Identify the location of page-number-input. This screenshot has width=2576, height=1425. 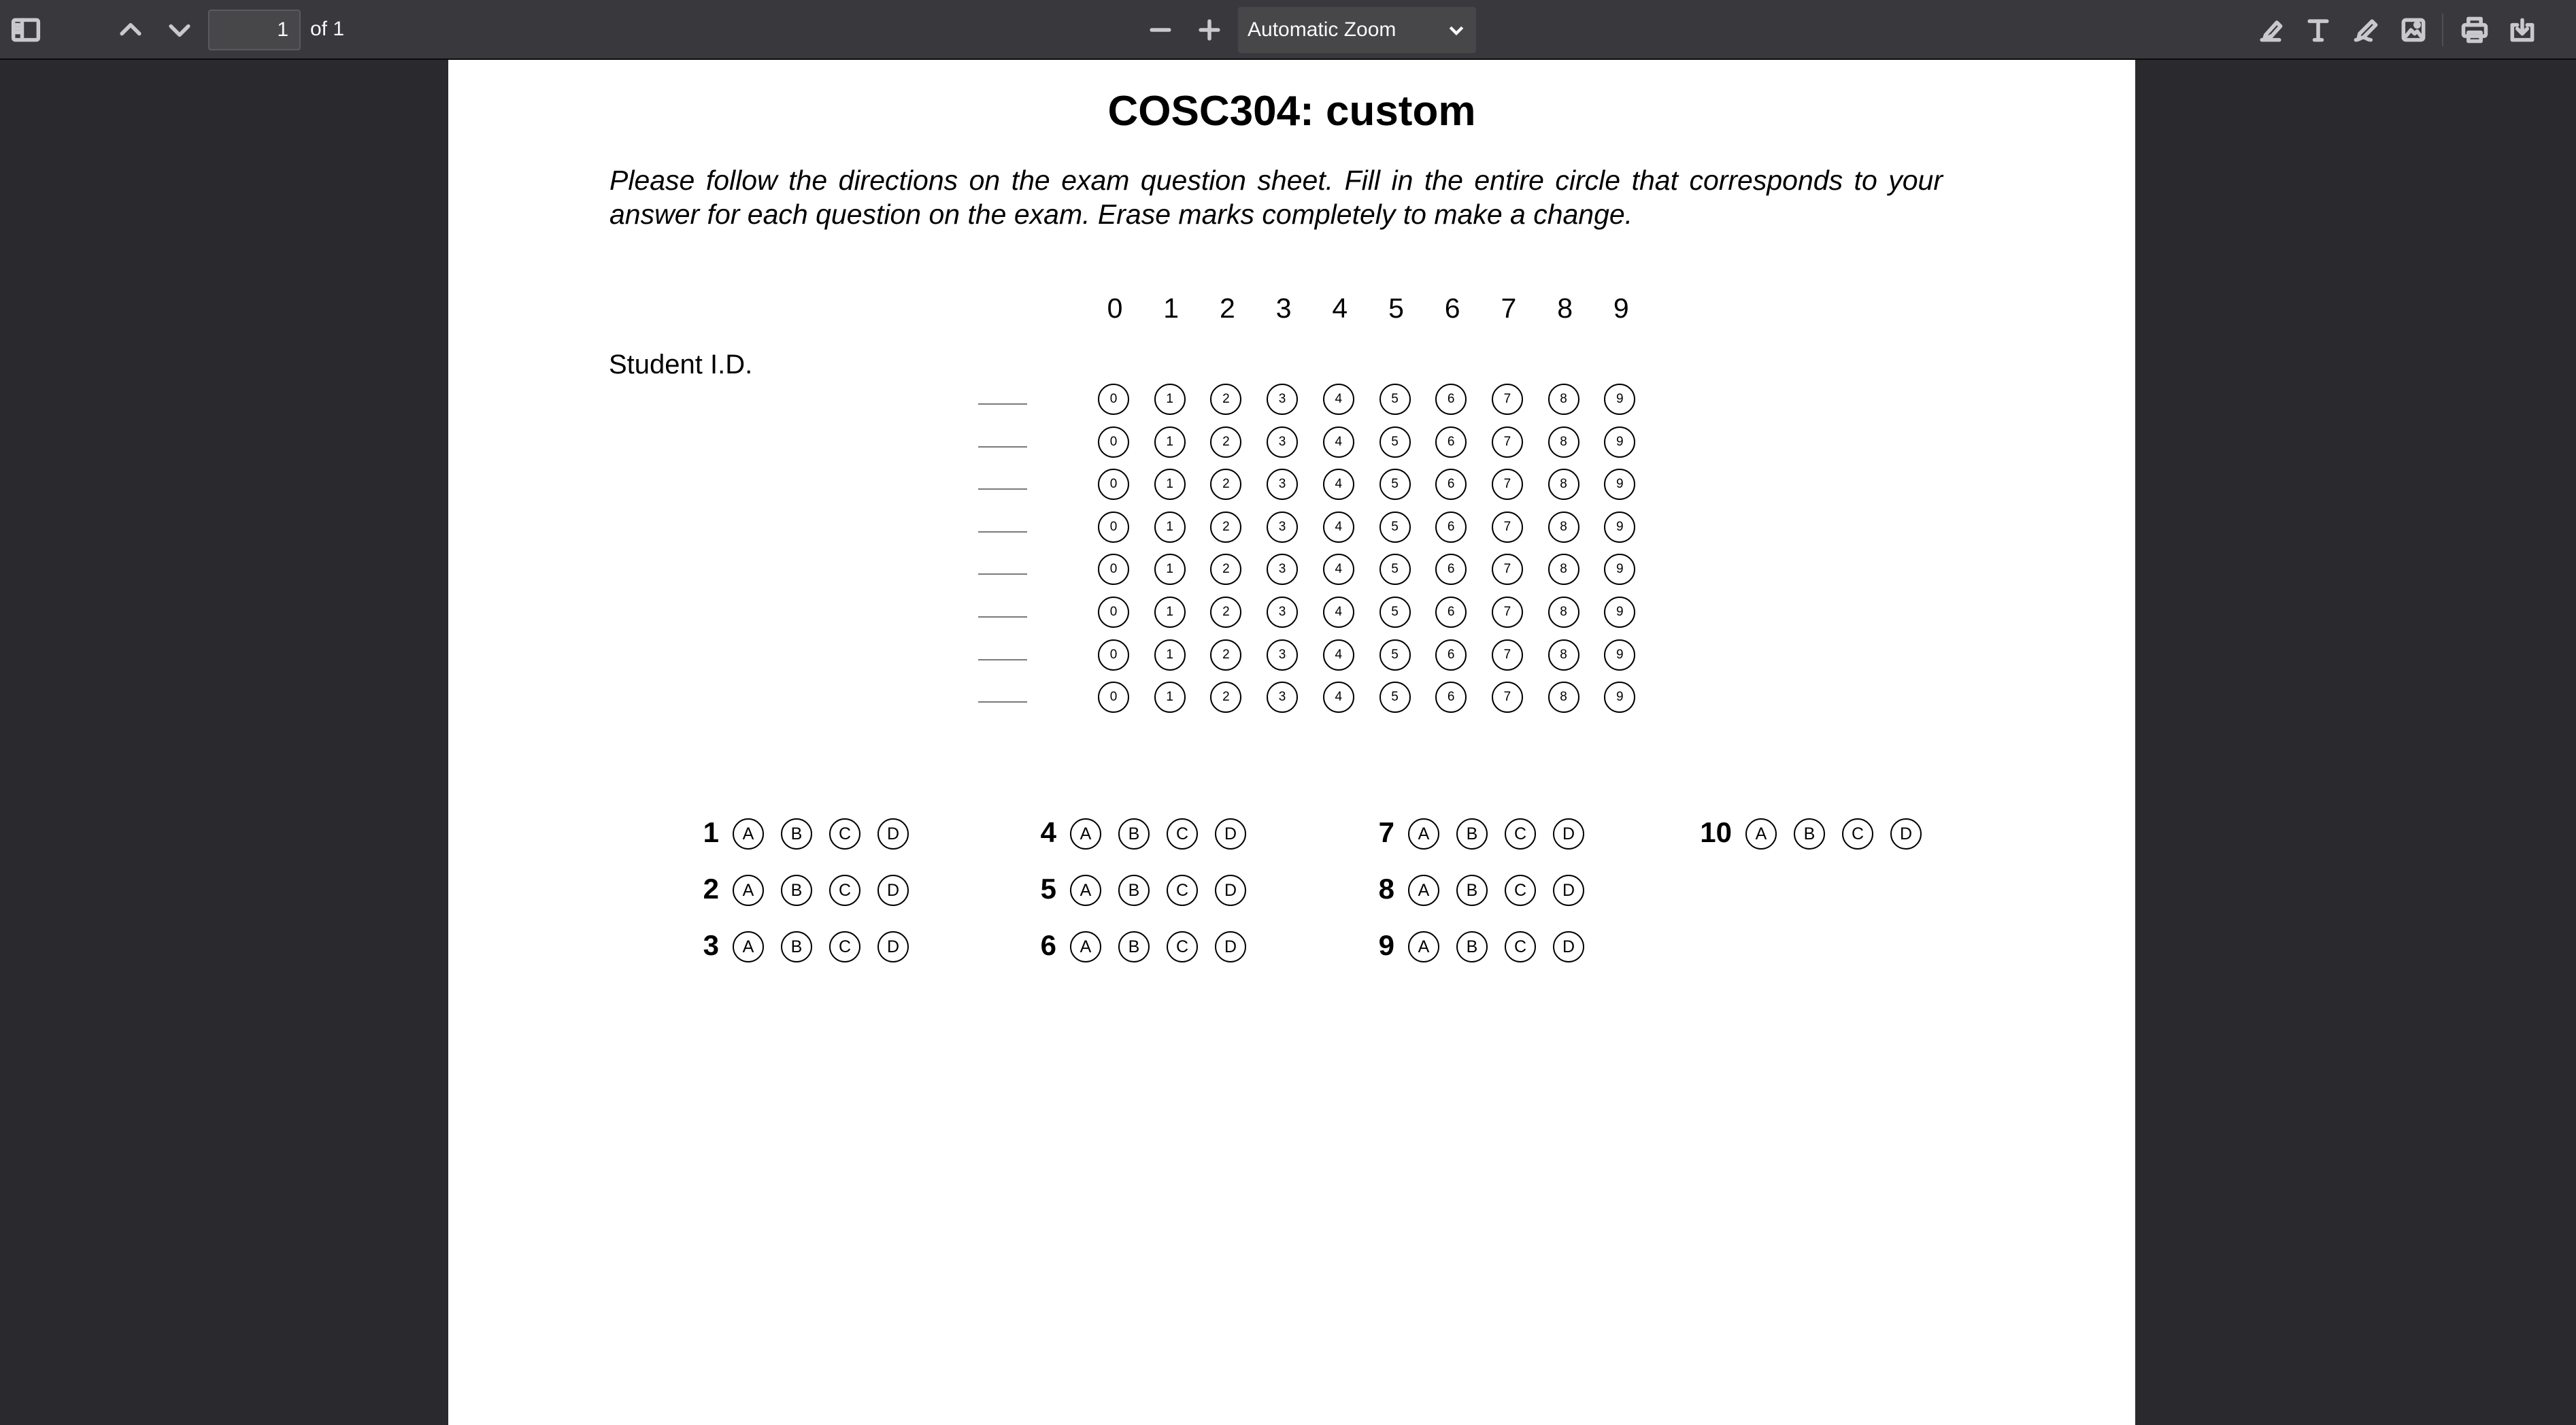
(254, 30).